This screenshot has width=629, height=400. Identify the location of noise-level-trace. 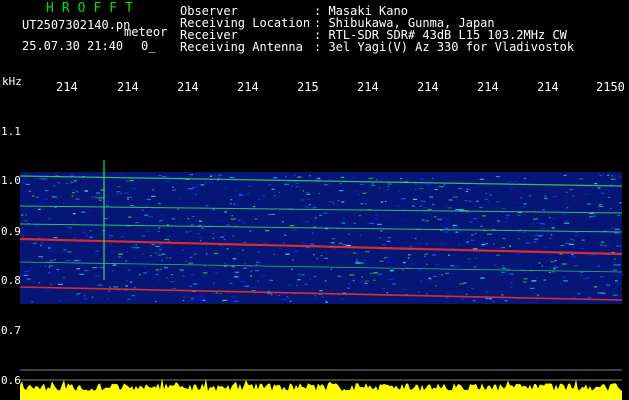
(321, 389).